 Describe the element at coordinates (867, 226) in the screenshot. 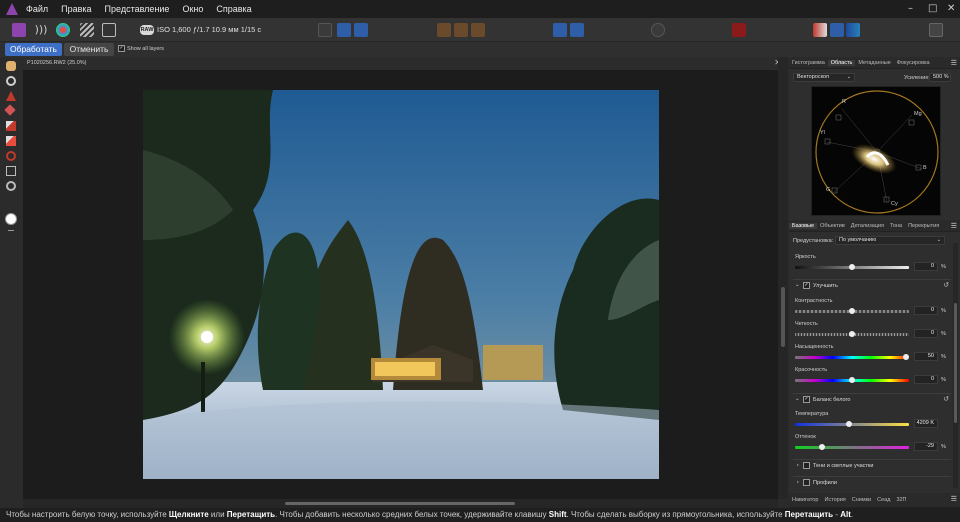

I see `tab-details: Детализация` at that location.